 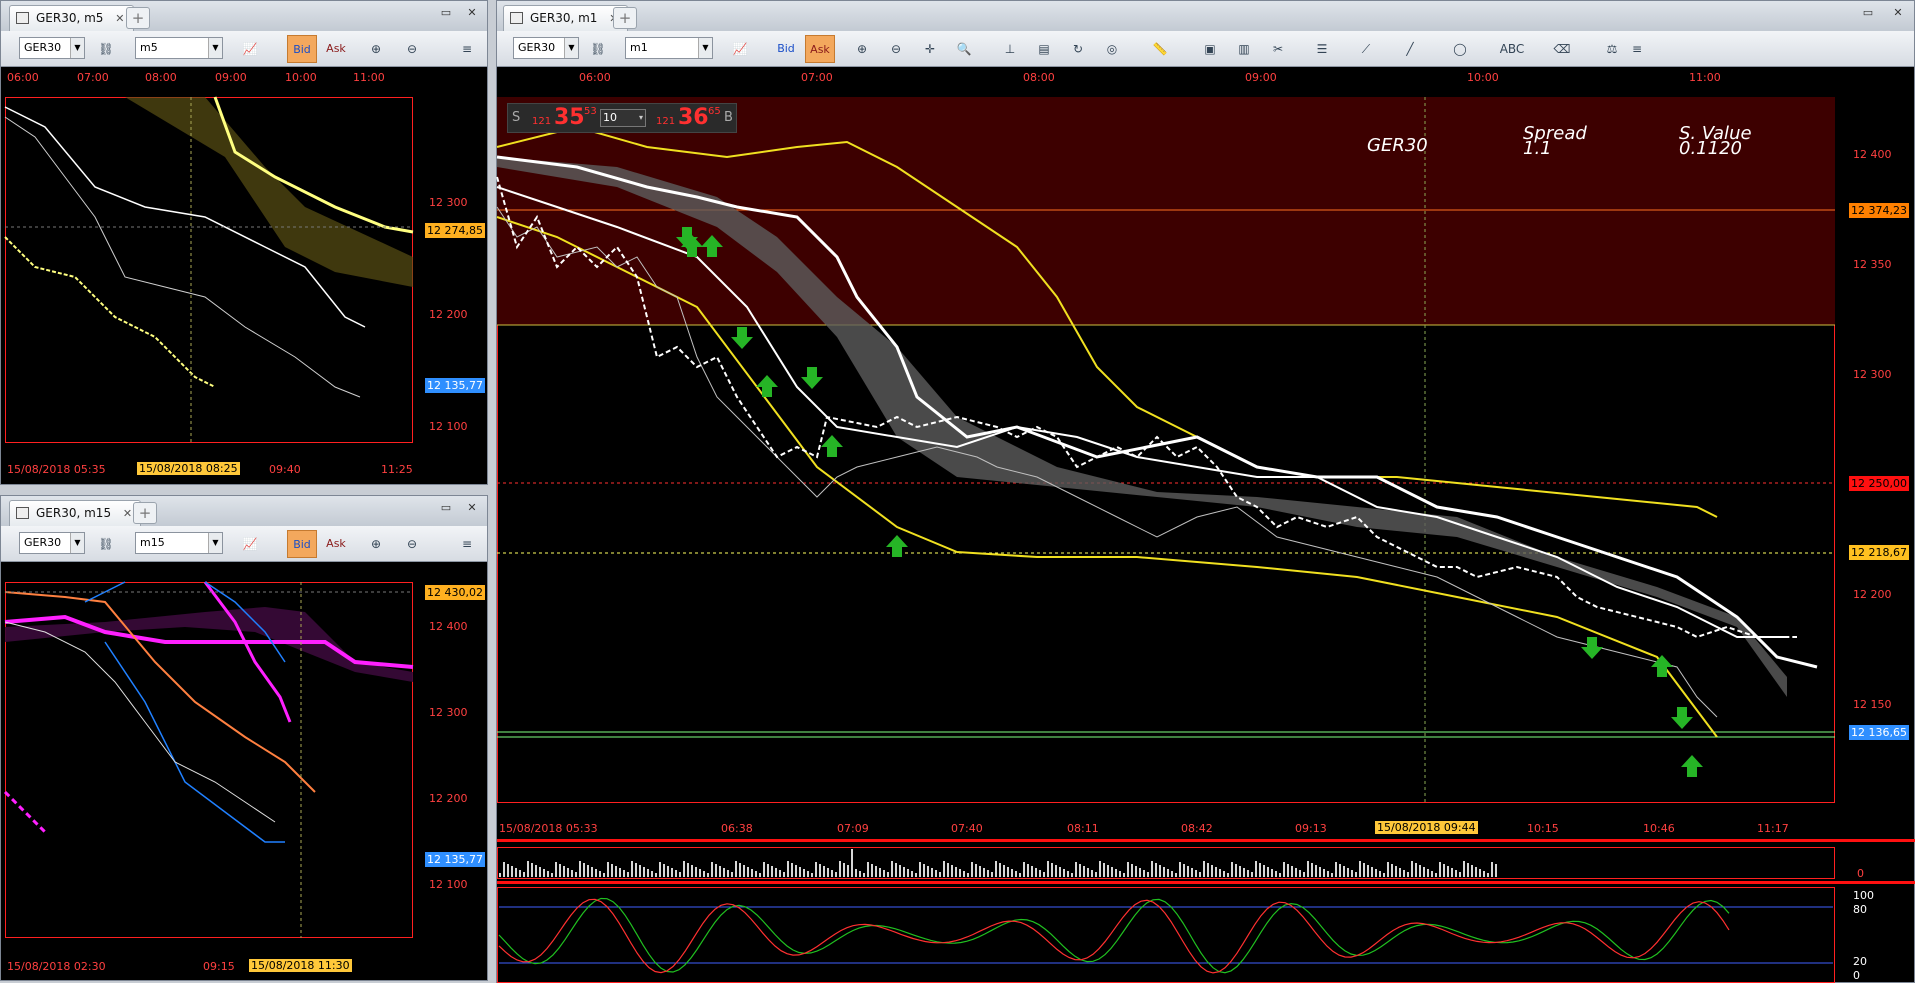 I want to click on refresh-icon: ↻, so click(x=1078, y=49).